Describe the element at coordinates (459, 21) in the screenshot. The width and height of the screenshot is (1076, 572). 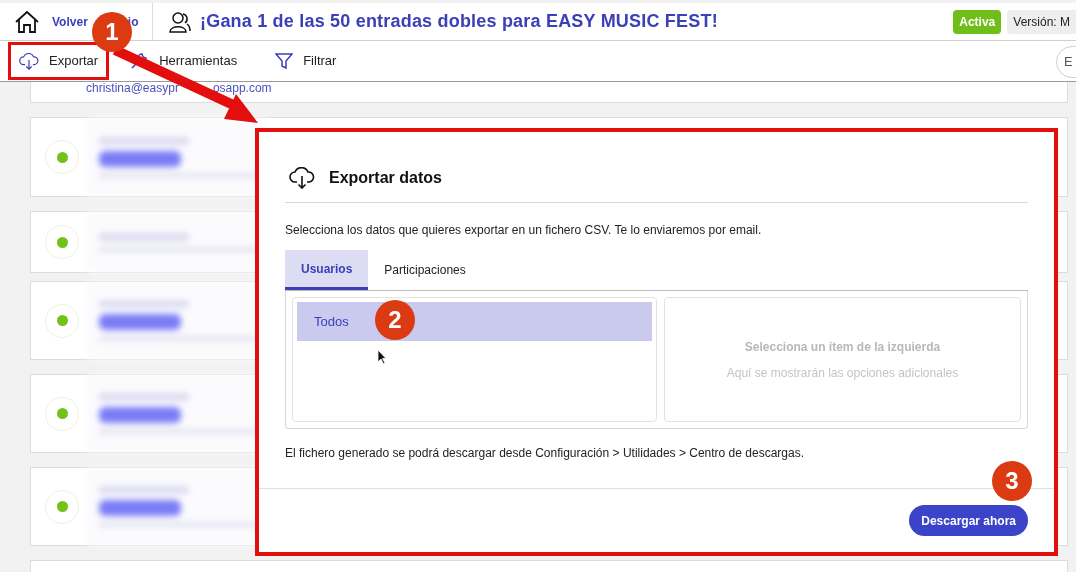
I see `page-title: ¡Gana 1 de las 50 entradas dobles para EASY MUSIC FEST!` at that location.